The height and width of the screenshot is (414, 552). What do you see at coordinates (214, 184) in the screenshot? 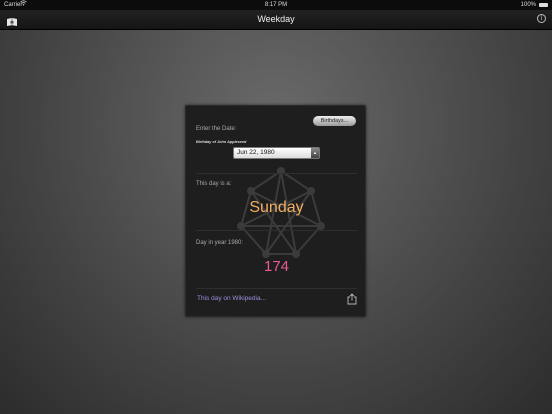
I see `this-day-label: This day is a:` at bounding box center [214, 184].